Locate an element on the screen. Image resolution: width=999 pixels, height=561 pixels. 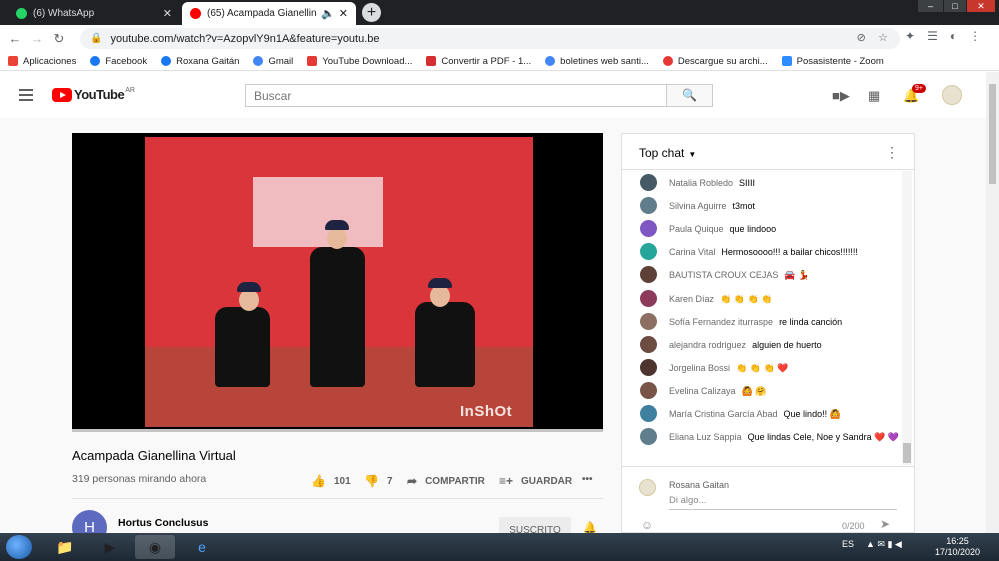
browser-menu-icon: ⋮ is located at coordinates (975, 36).